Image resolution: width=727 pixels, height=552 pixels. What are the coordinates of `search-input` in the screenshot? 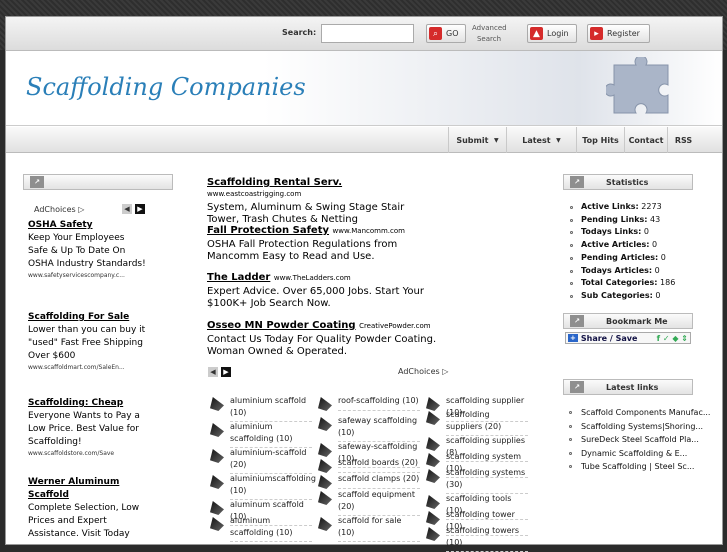 It's located at (367, 33).